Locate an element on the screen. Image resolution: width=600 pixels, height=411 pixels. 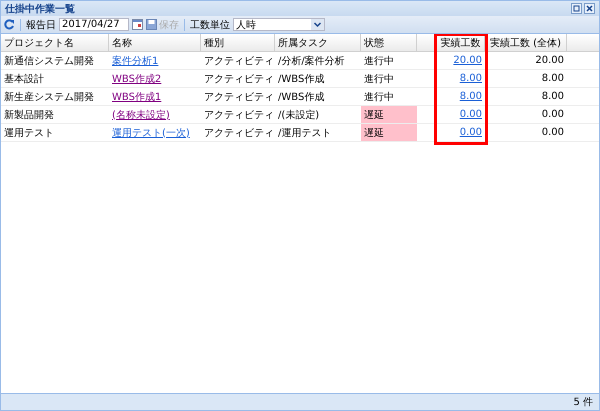
close-icon is located at coordinates (589, 8).